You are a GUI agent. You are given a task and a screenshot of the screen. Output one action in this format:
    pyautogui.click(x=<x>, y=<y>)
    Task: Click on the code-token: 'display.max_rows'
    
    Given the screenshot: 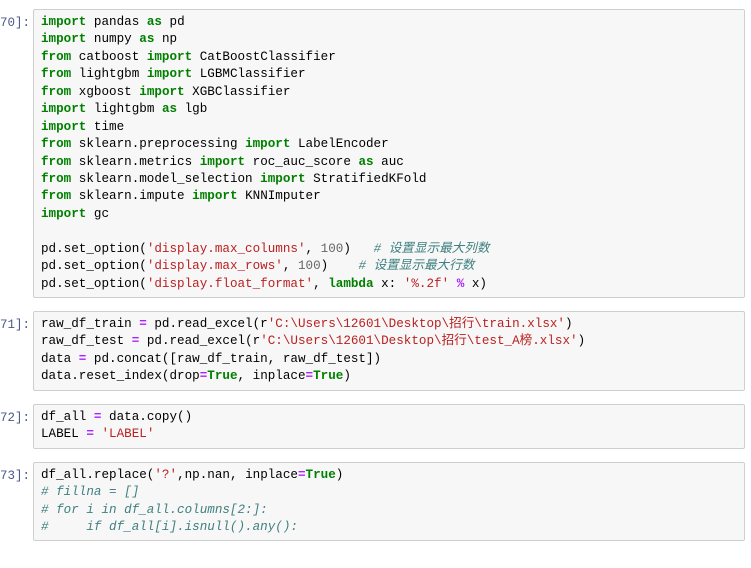 What is the action you would take?
    pyautogui.click(x=214, y=266)
    